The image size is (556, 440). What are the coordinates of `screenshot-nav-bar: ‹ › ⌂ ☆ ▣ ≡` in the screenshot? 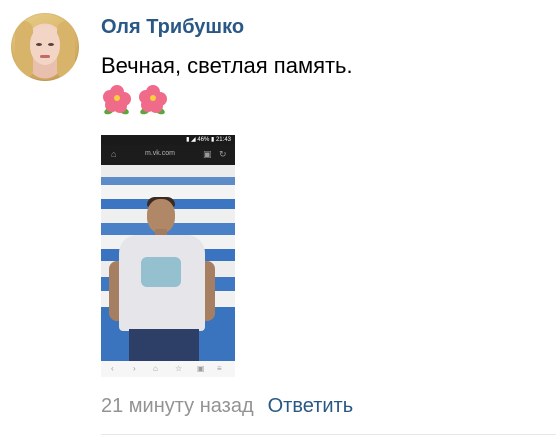 It's located at (168, 369).